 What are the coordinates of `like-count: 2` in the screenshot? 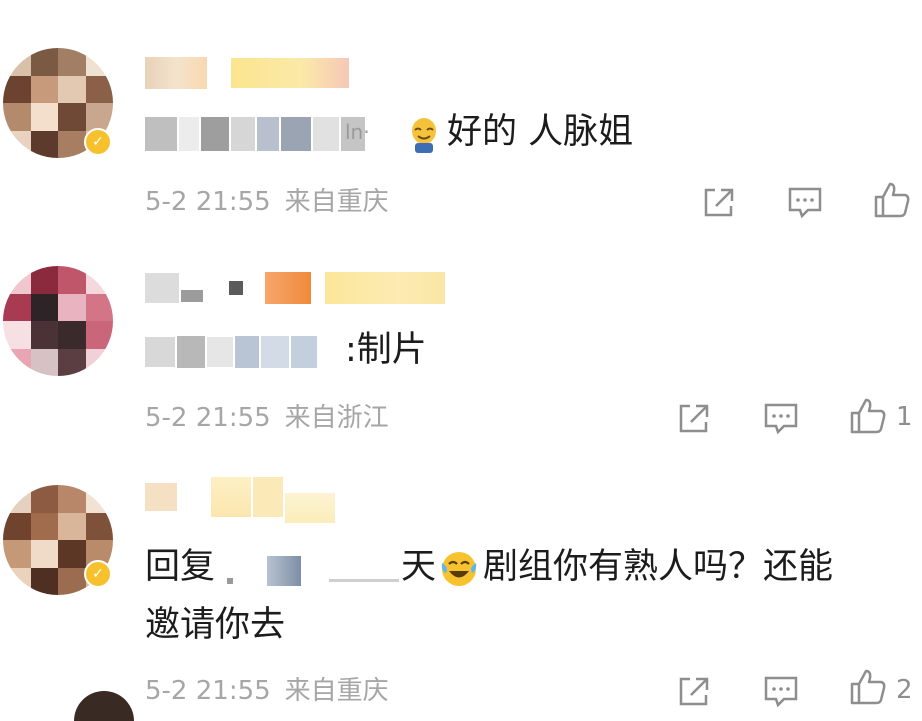 It's located at (904, 690).